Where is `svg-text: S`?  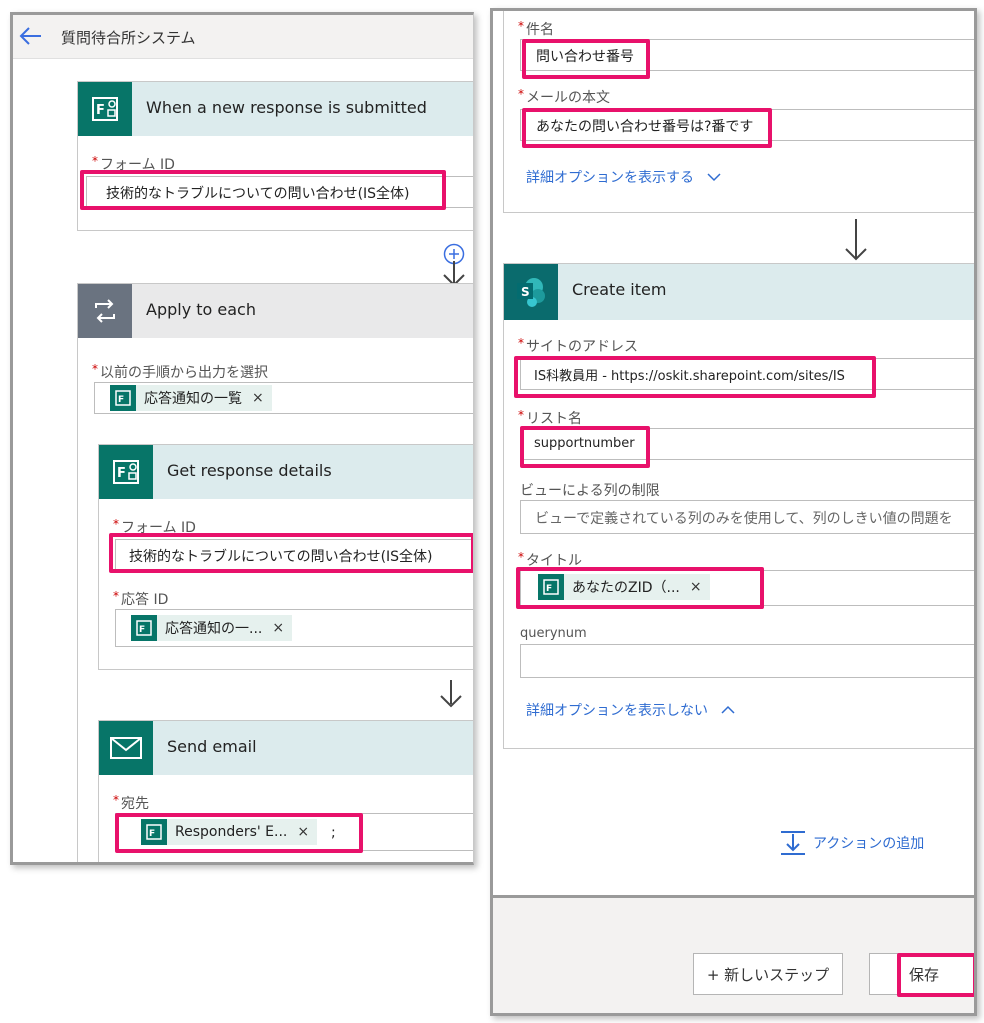 svg-text: S is located at coordinates (525, 292).